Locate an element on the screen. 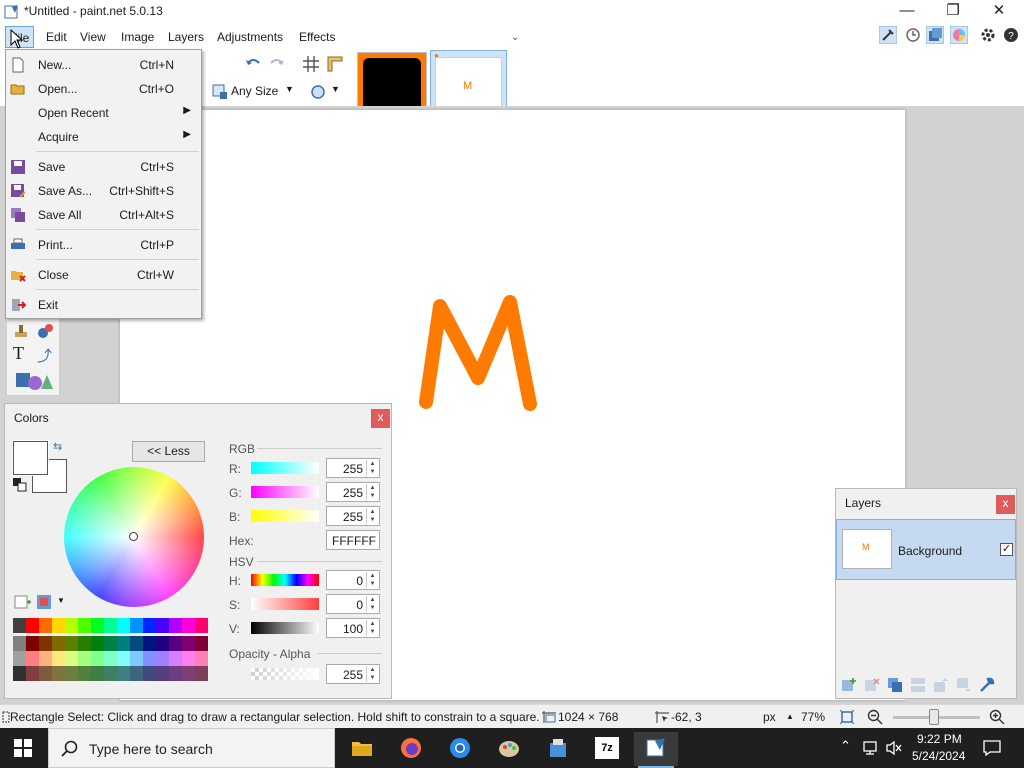 The width and height of the screenshot is (1024, 768). add-layer-icon is located at coordinates (849, 685).